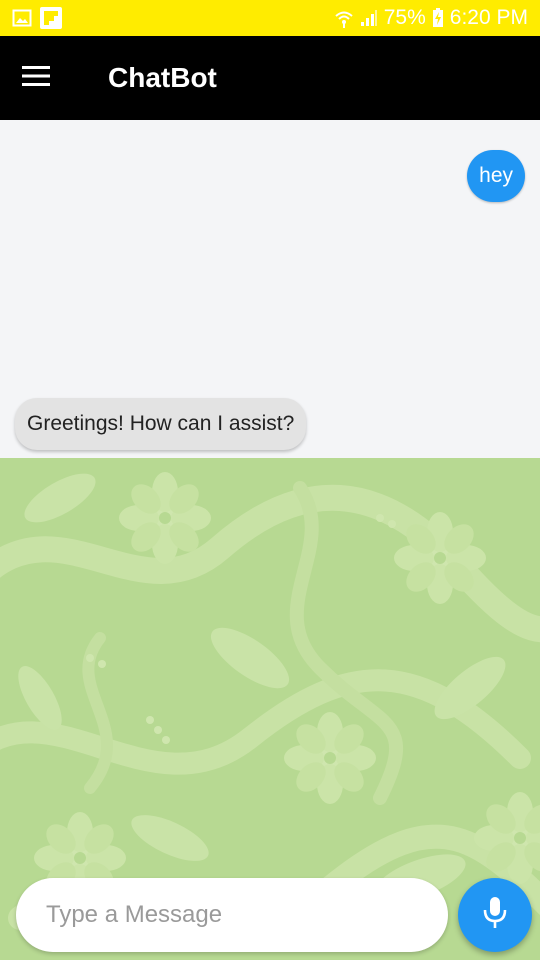 The width and height of the screenshot is (540, 960). What do you see at coordinates (344, 18) in the screenshot?
I see `wifi-icon` at bounding box center [344, 18].